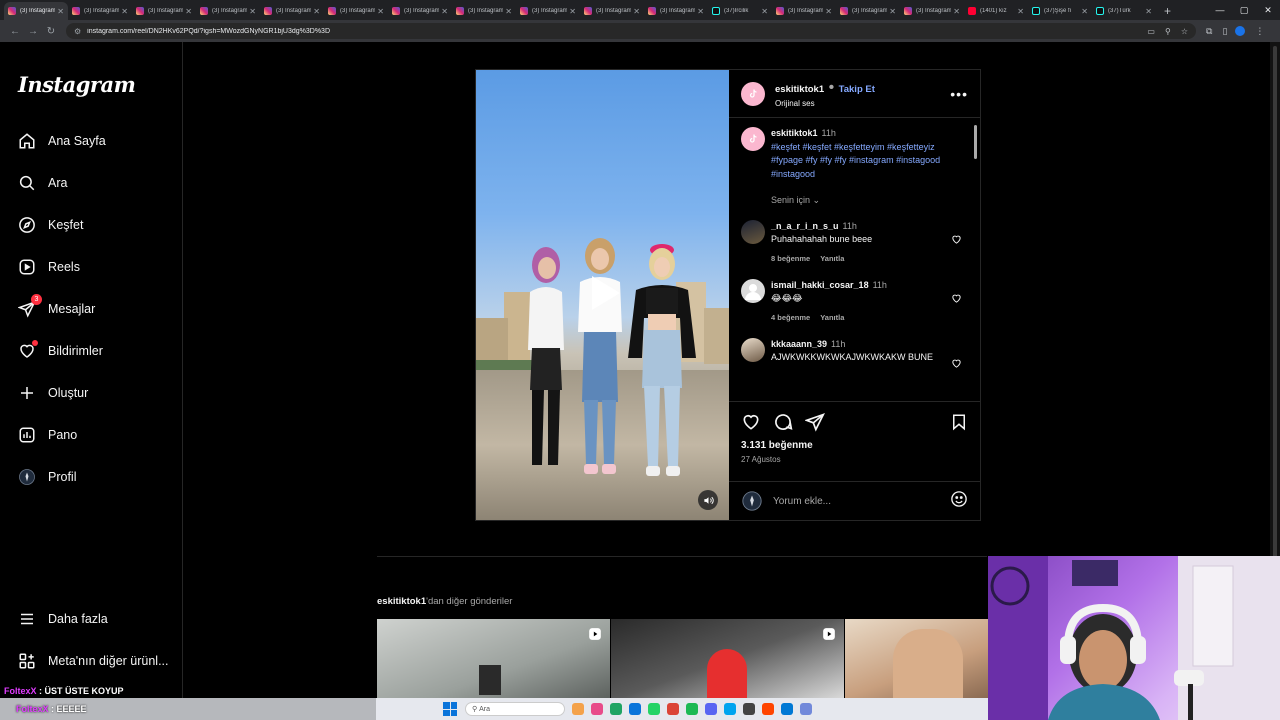 This screenshot has height=720, width=1280. What do you see at coordinates (799, 344) in the screenshot?
I see `commenter-username: kkkaaann_39` at bounding box center [799, 344].